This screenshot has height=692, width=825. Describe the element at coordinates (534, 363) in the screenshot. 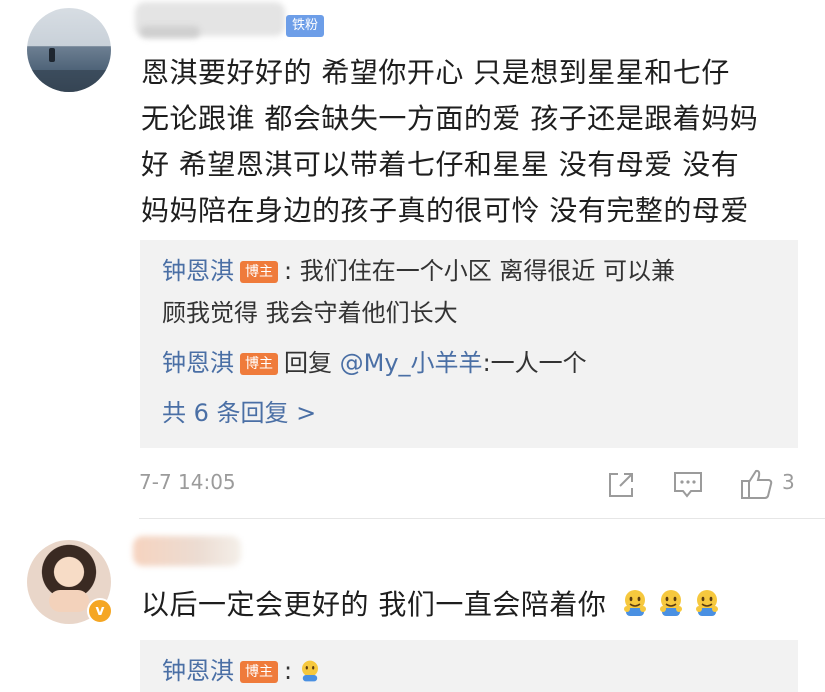

I see `reply-text: :一人一个` at that location.